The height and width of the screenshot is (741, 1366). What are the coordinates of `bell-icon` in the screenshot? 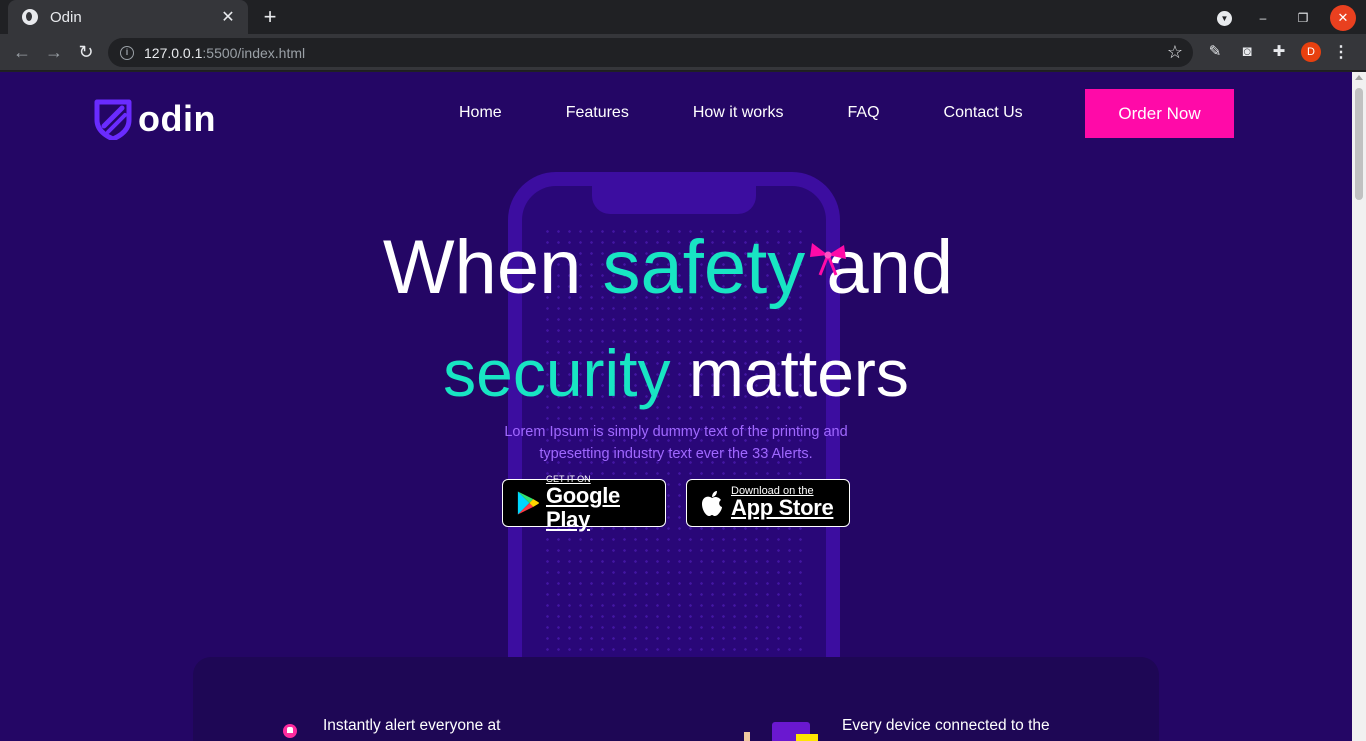 It's located at (290, 731).